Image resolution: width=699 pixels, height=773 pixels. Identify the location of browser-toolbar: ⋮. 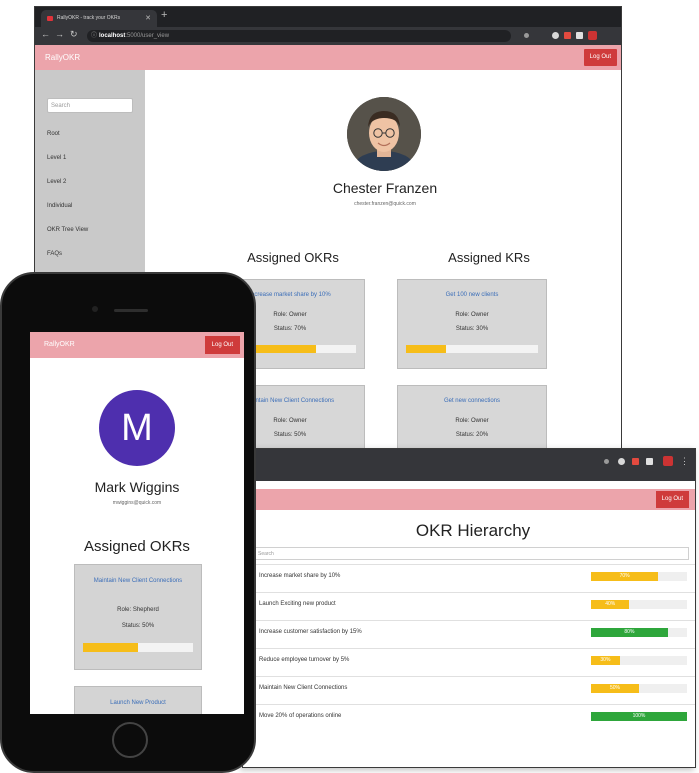
(469, 465).